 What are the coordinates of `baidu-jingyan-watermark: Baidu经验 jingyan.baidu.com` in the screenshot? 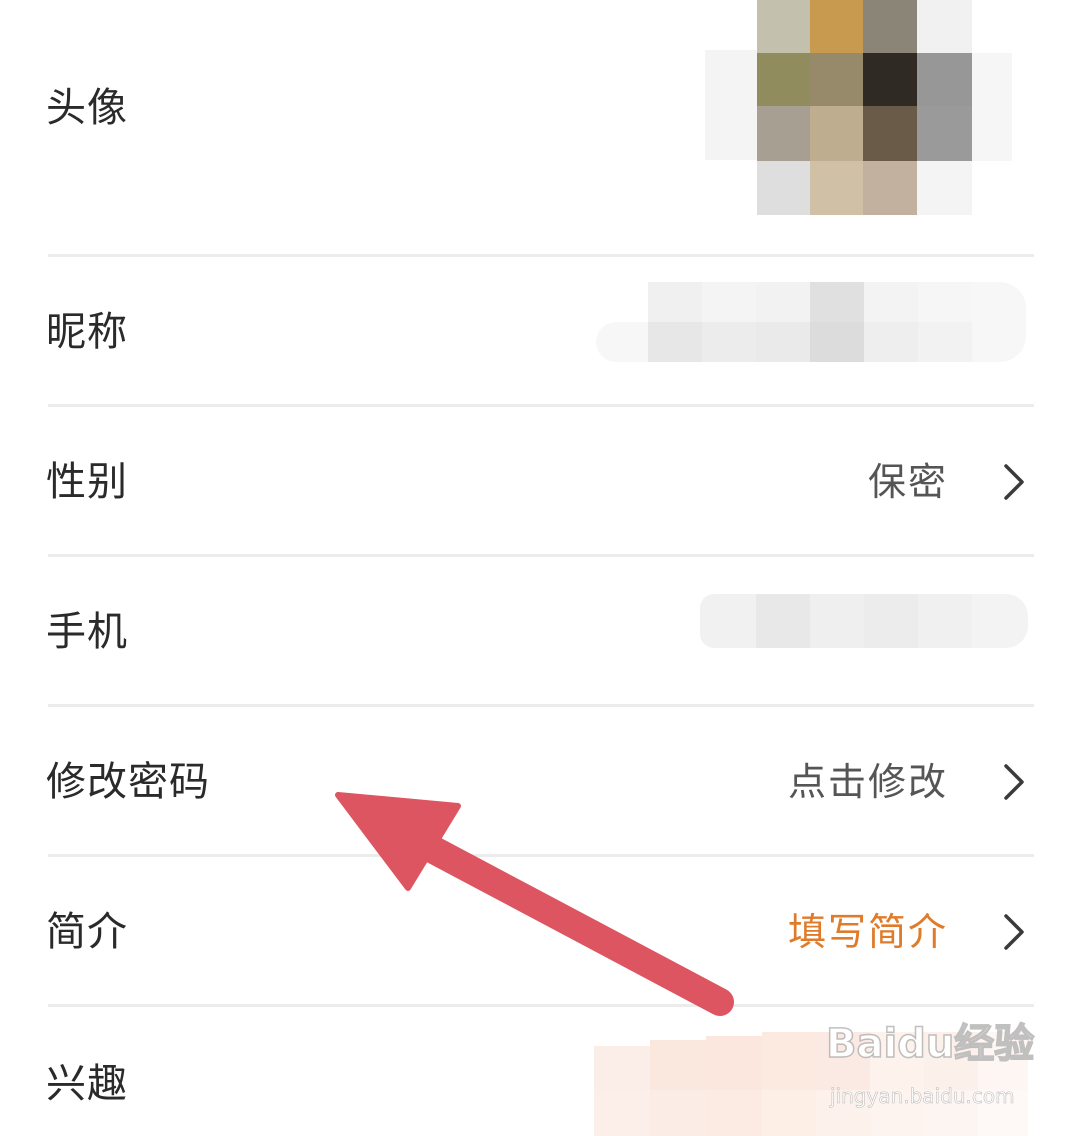 It's located at (930, 1068).